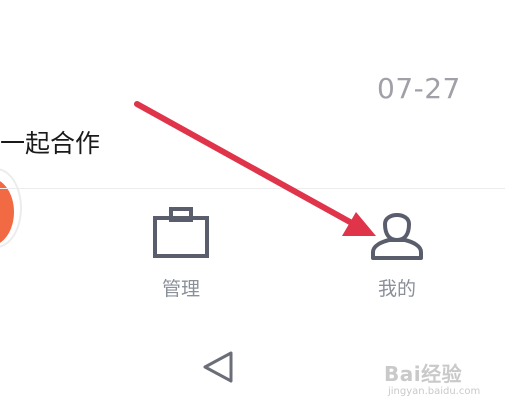 Image resolution: width=505 pixels, height=412 pixels. Describe the element at coordinates (419, 88) in the screenshot. I see `message-date: 07-27` at that location.